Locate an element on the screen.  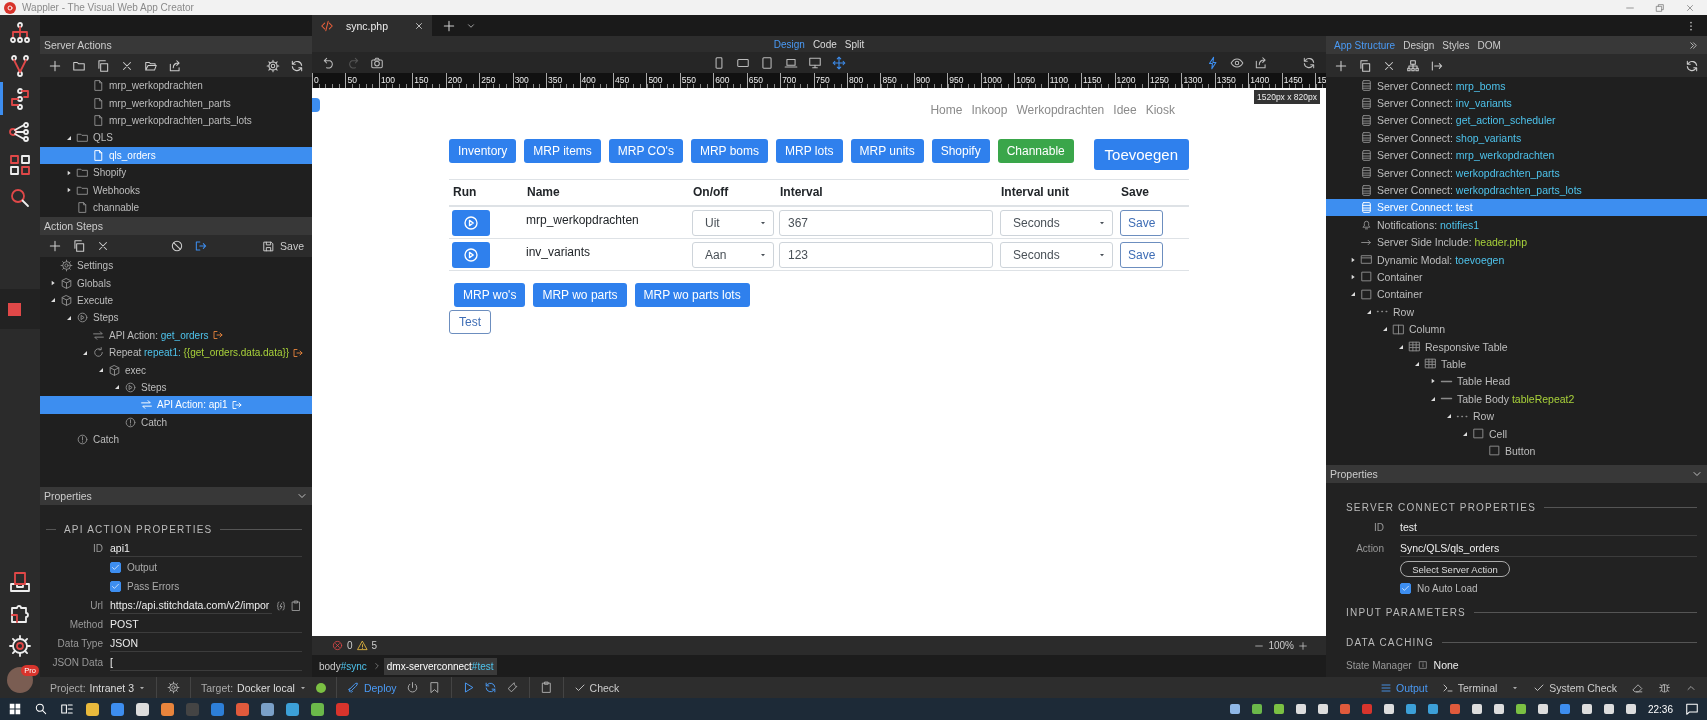
nav-button: MRP lots is located at coordinates (809, 151).